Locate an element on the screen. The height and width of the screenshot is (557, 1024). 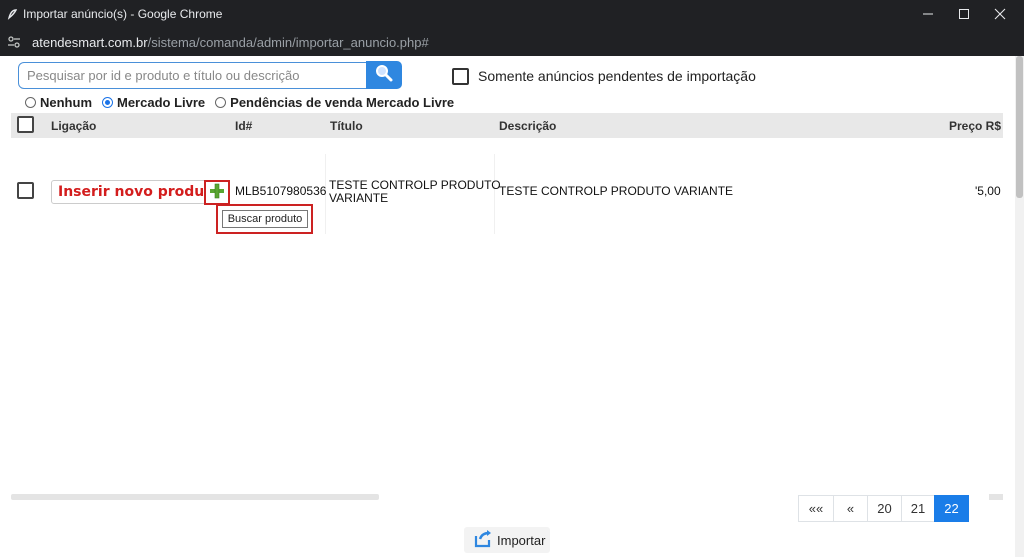
import-icon is located at coordinates (483, 540).